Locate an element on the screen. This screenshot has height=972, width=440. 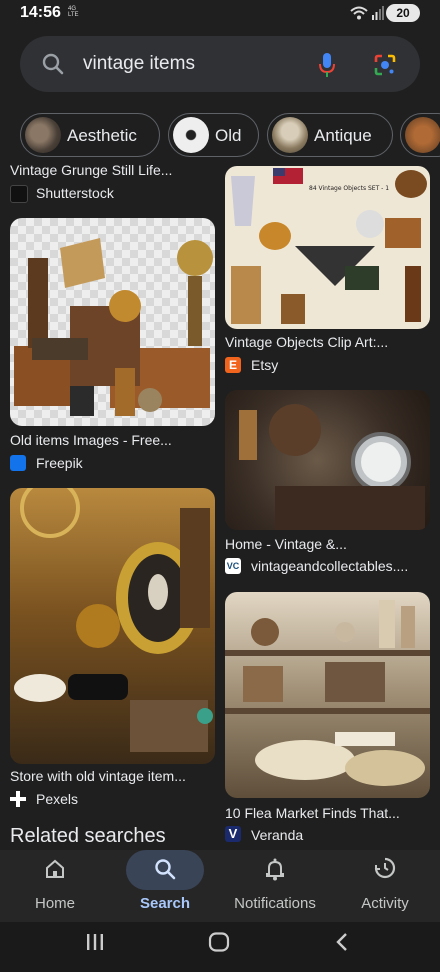
activity-icon is located at coordinates (385, 868).